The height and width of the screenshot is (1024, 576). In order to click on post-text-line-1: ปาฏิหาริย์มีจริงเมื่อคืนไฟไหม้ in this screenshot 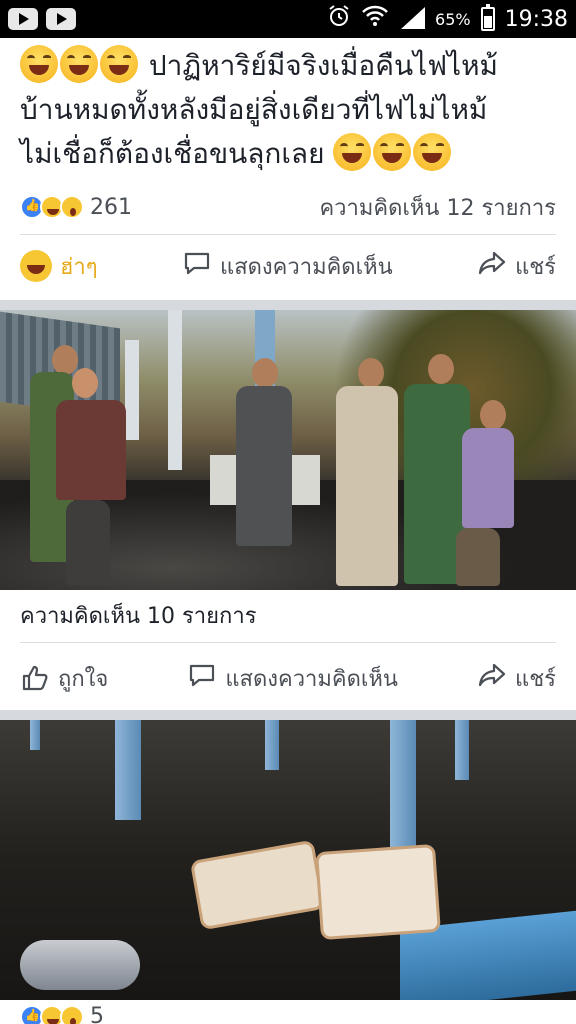, I will do `click(290, 66)`.